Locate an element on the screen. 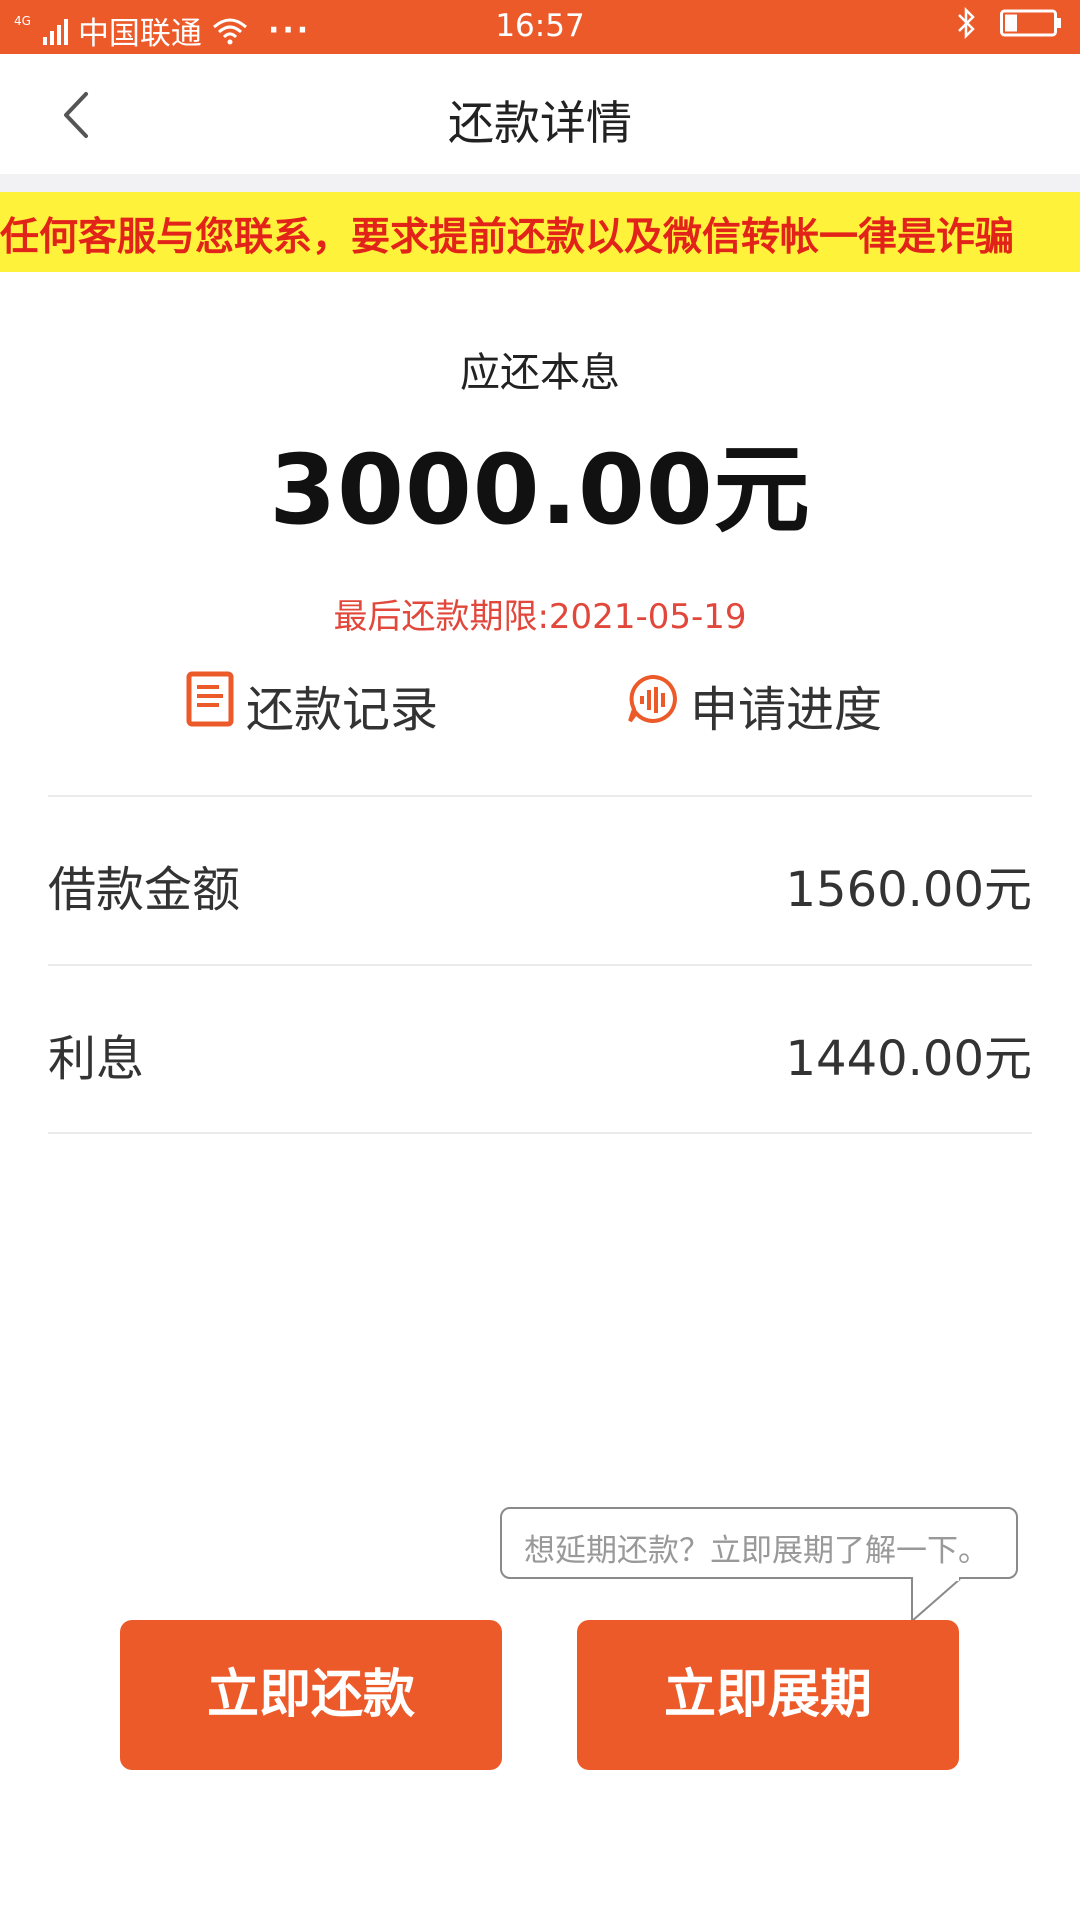 The width and height of the screenshot is (1080, 1920). speech-bubble-icon is located at coordinates (652, 705).